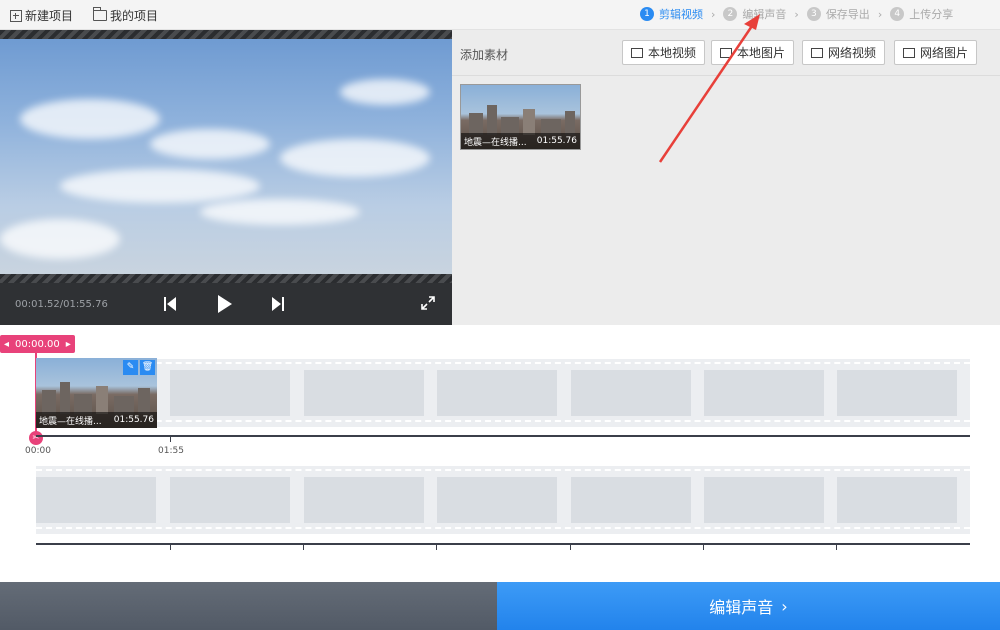 The image size is (1000, 630). What do you see at coordinates (6, 344) in the screenshot?
I see `caret-left-icon: ◂` at bounding box center [6, 344].